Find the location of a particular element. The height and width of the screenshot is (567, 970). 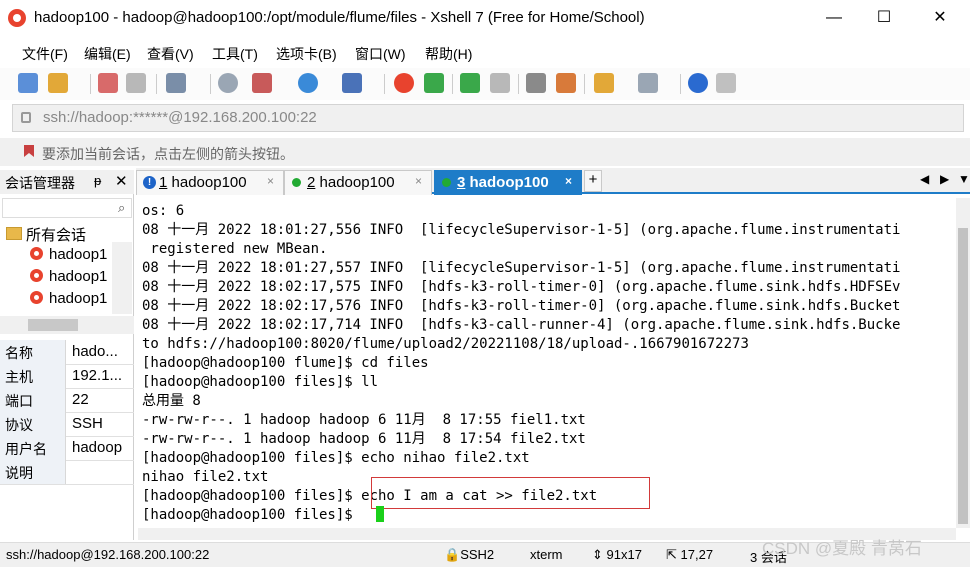

transfer-icon is located at coordinates (262, 83).